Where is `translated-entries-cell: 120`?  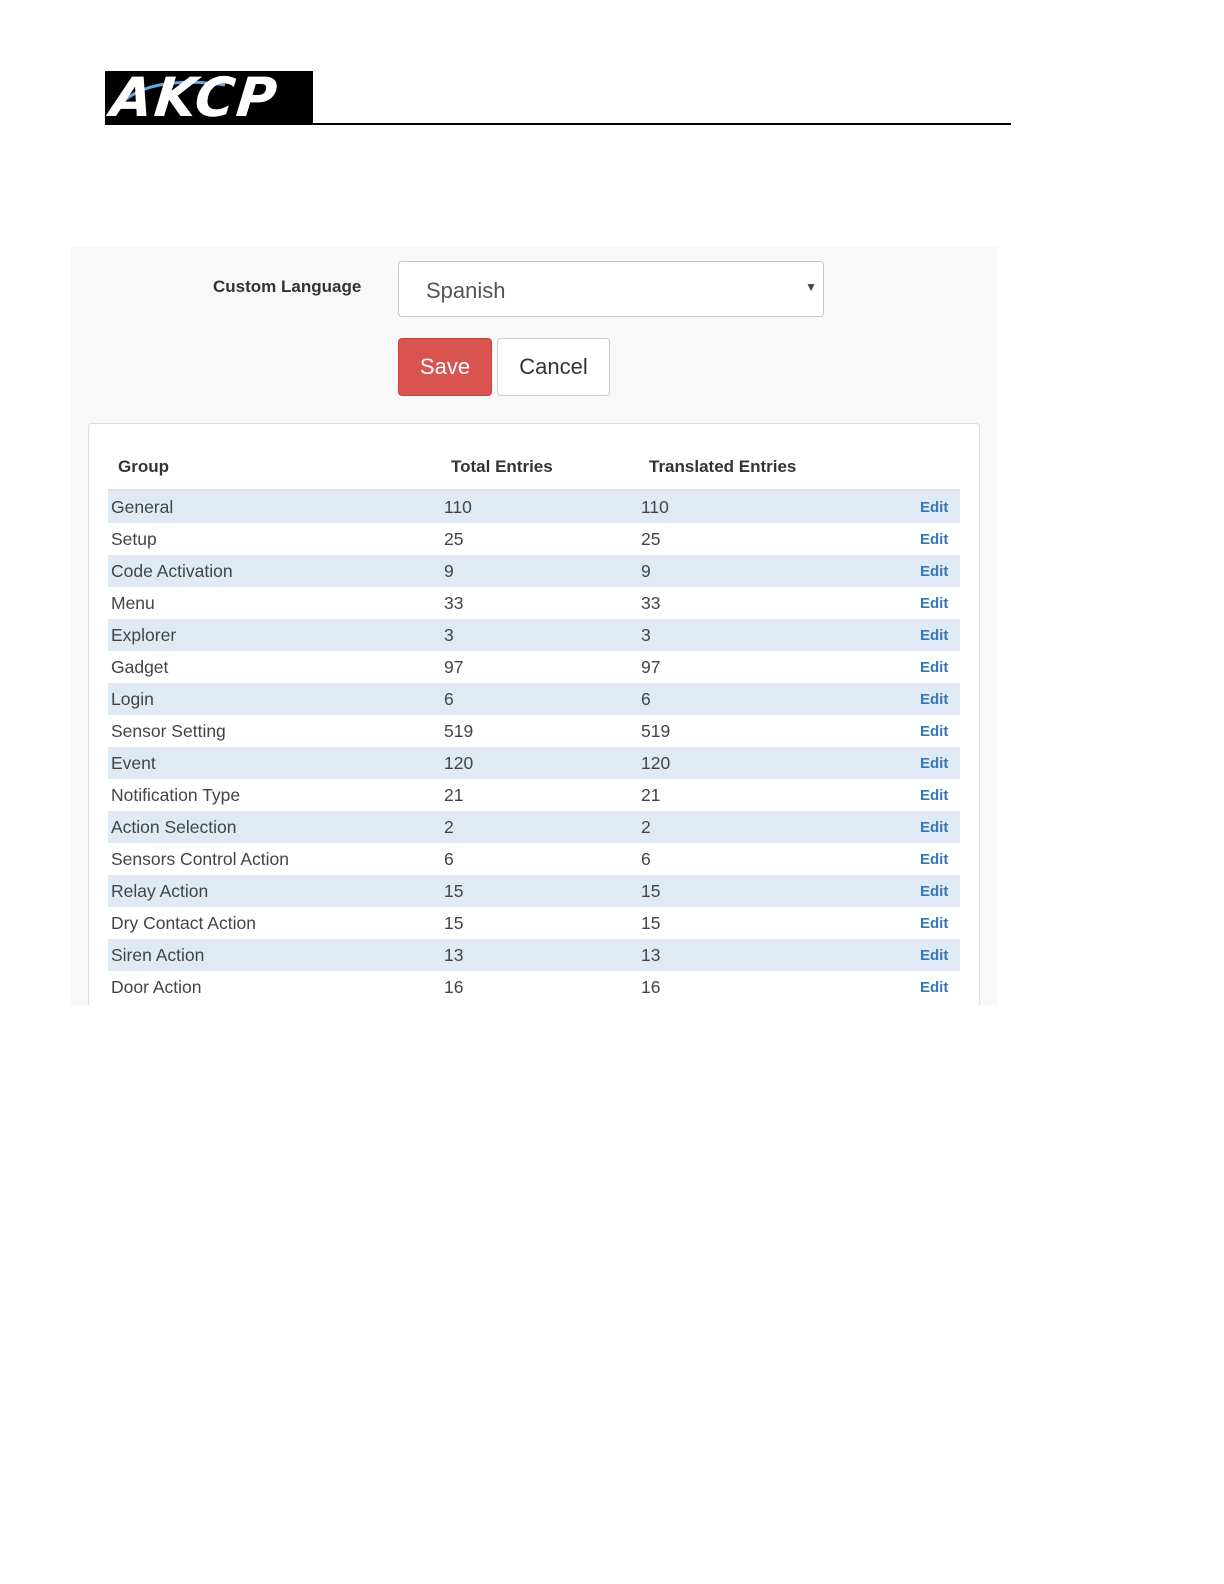 translated-entries-cell: 120 is located at coordinates (656, 763).